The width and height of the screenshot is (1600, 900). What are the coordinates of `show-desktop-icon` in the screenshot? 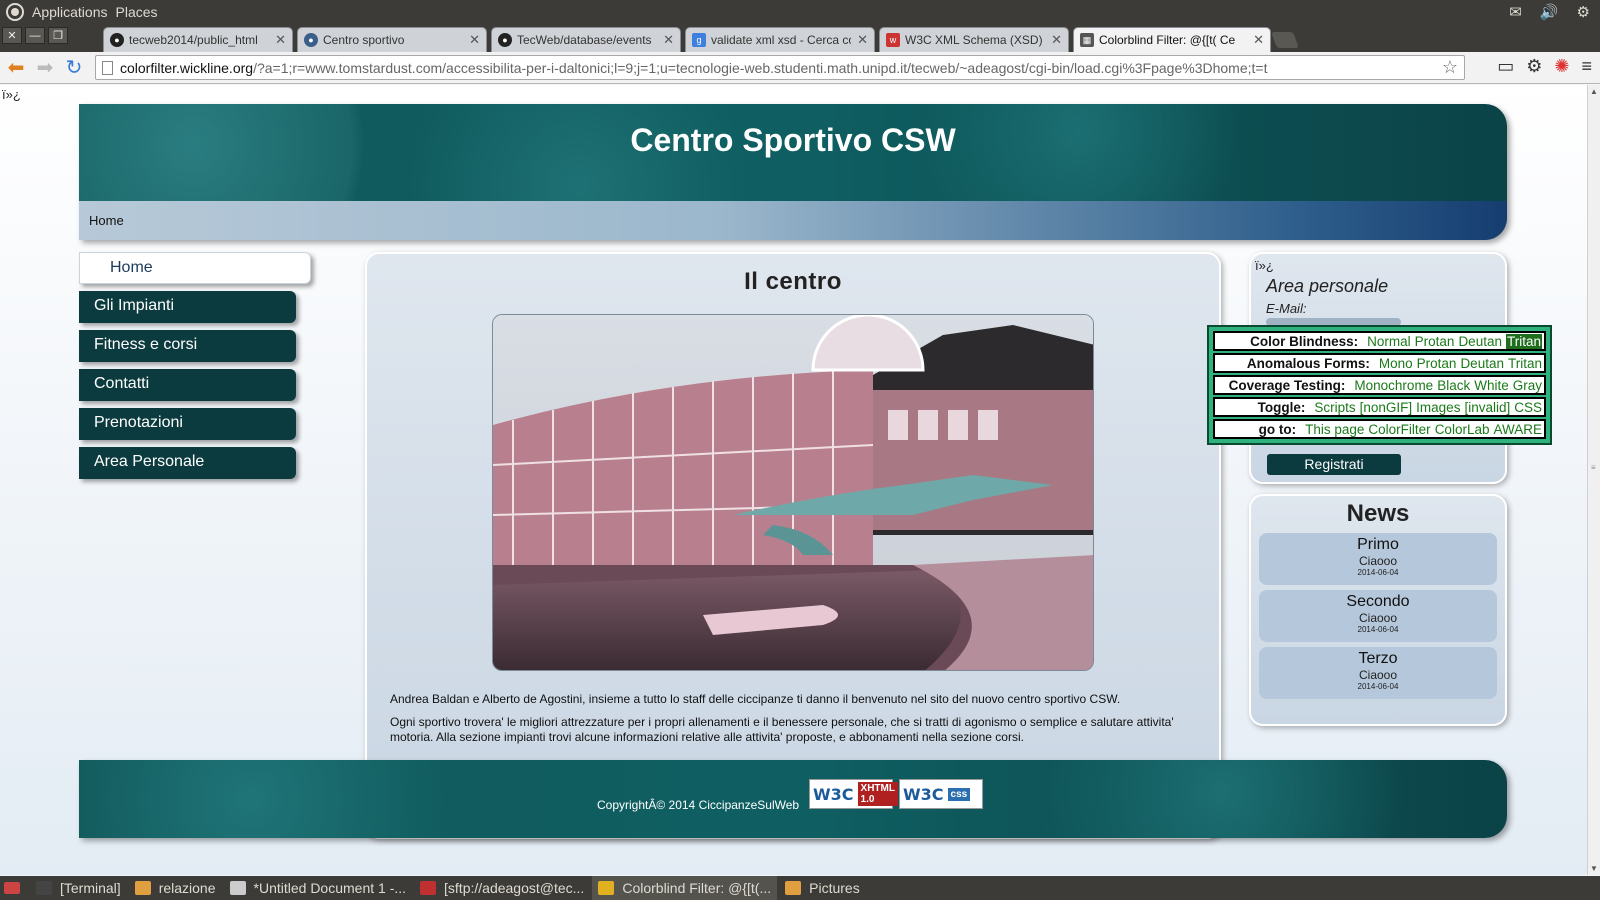 It's located at (12, 888).